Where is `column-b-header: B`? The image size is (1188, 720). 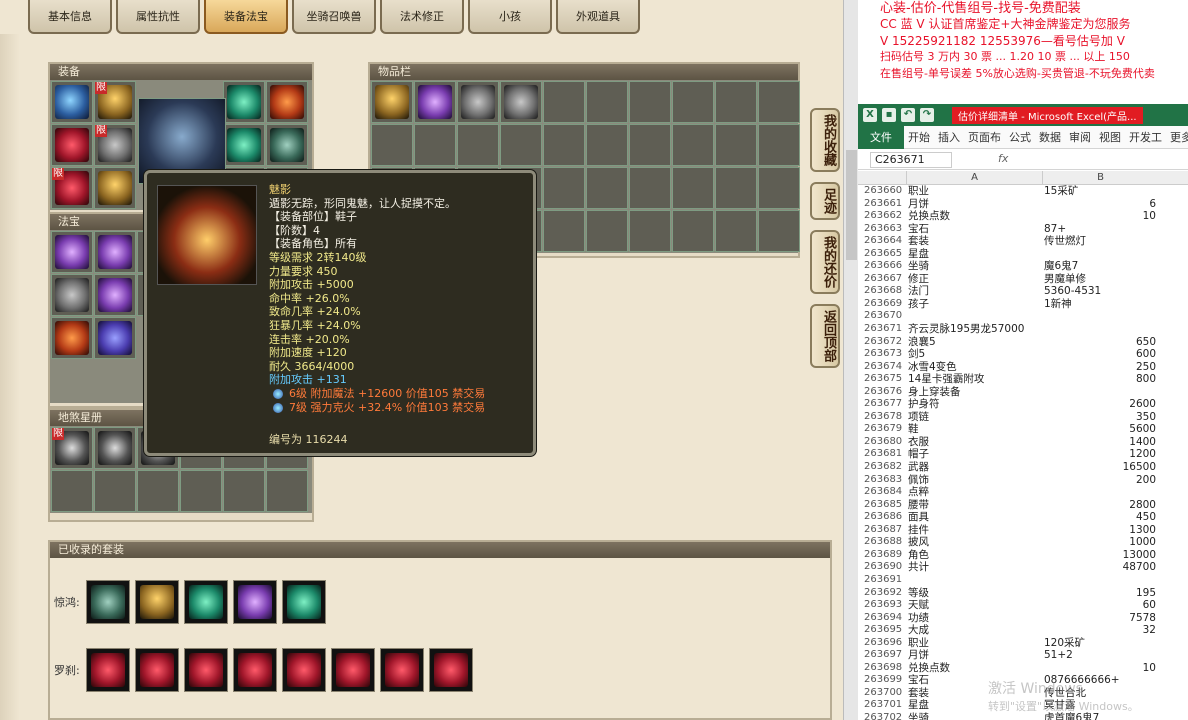
column-b-header: B is located at coordinates (1100, 178).